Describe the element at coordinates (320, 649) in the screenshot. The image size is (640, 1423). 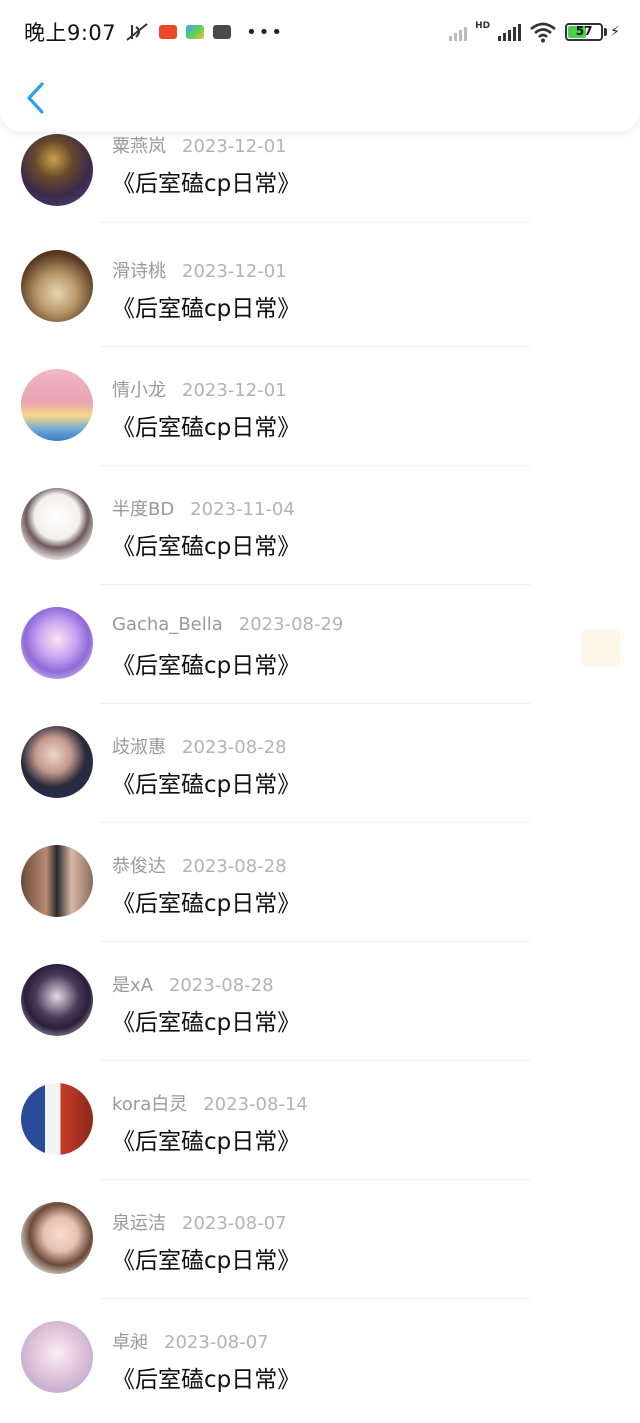
I see `list-item: Gacha_Bella 2023-08-29 《后室磕cp日常》` at that location.